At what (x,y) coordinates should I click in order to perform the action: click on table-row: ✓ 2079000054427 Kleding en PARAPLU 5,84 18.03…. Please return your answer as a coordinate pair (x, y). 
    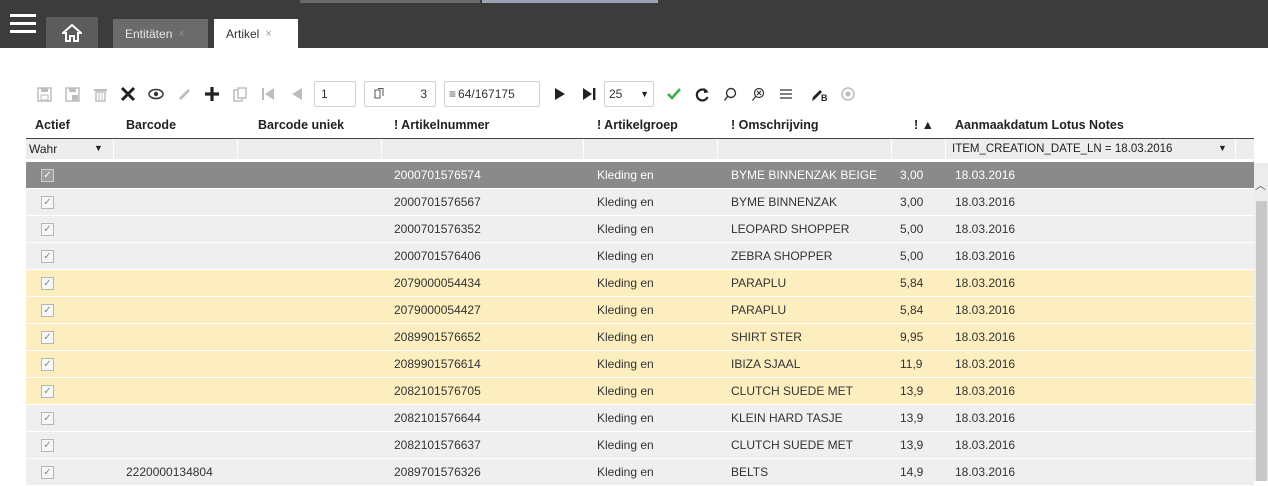
    Looking at the image, I should click on (640, 310).